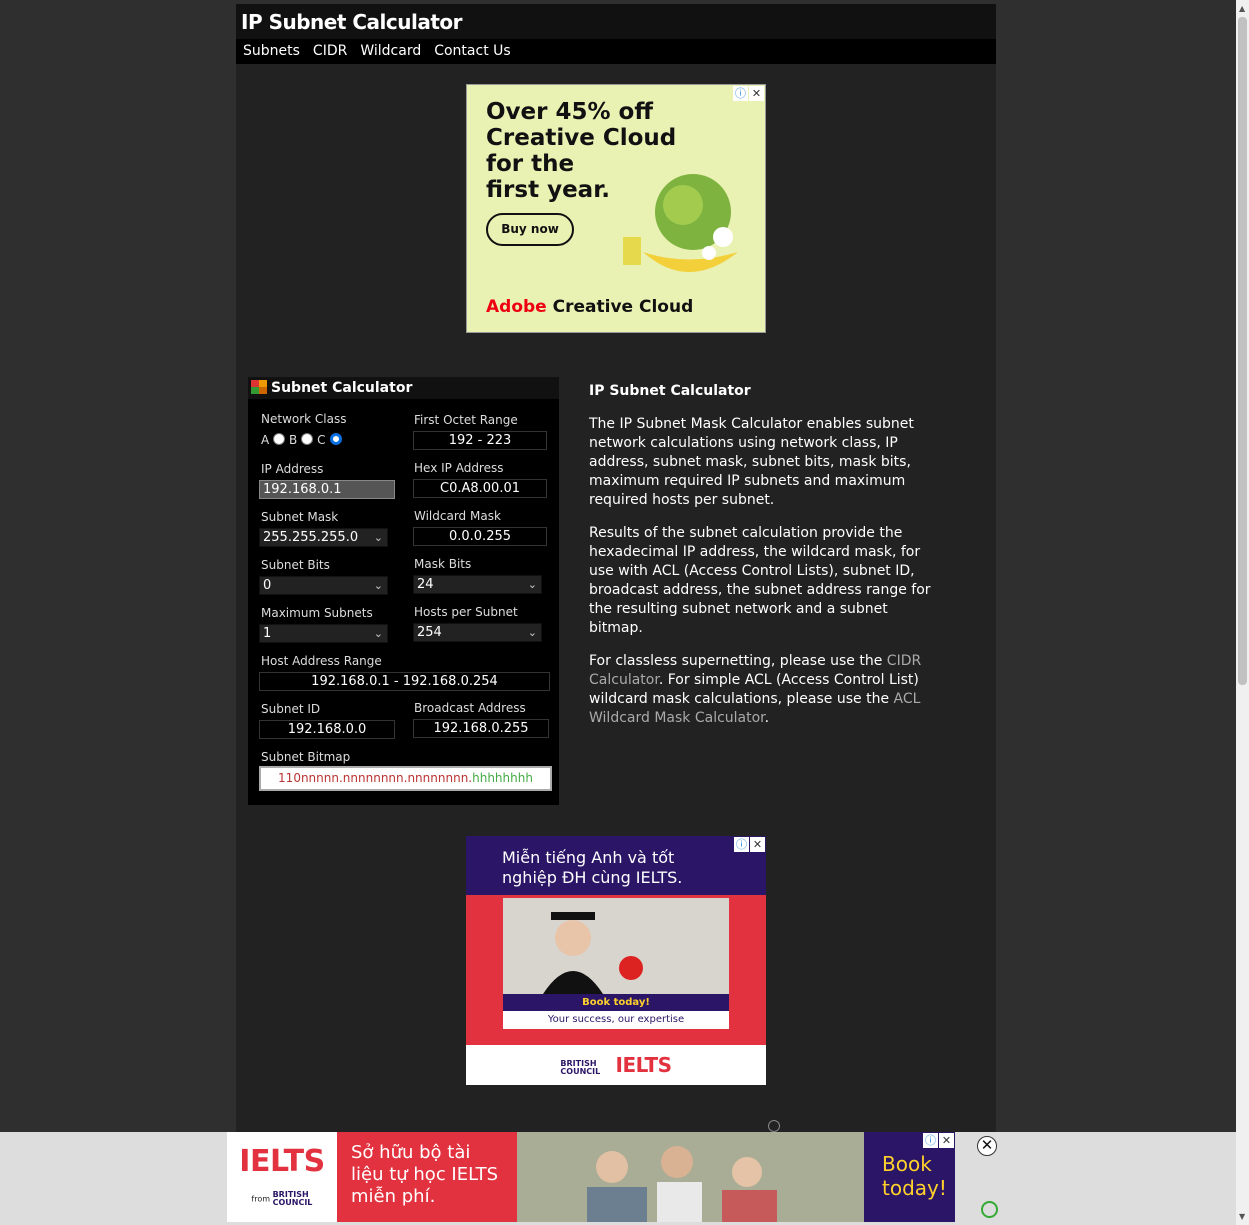  Describe the element at coordinates (616, 1020) in the screenshot. I see `ad-middle-tagline: Your success, our expertise` at that location.